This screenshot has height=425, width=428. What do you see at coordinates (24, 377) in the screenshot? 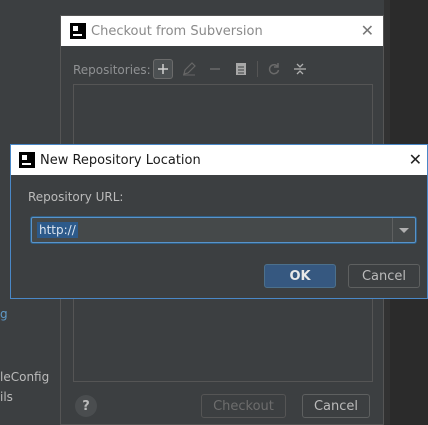
I see `bg-tree-item: leConfig` at bounding box center [24, 377].